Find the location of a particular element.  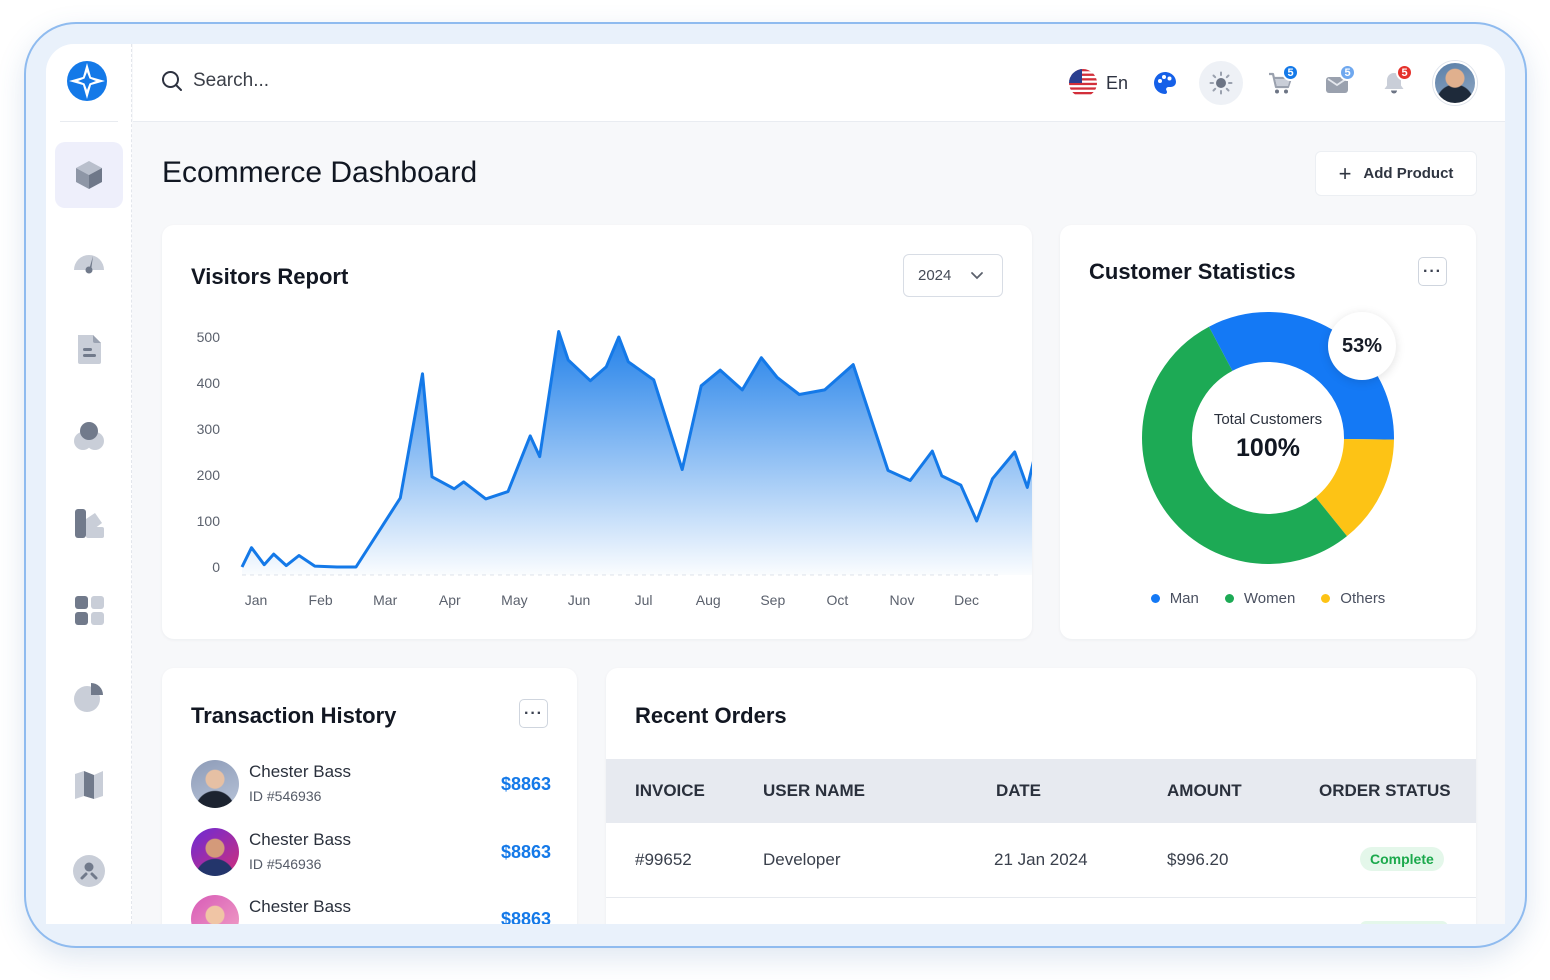

customer-legend: Man Women Others is located at coordinates (1268, 598).